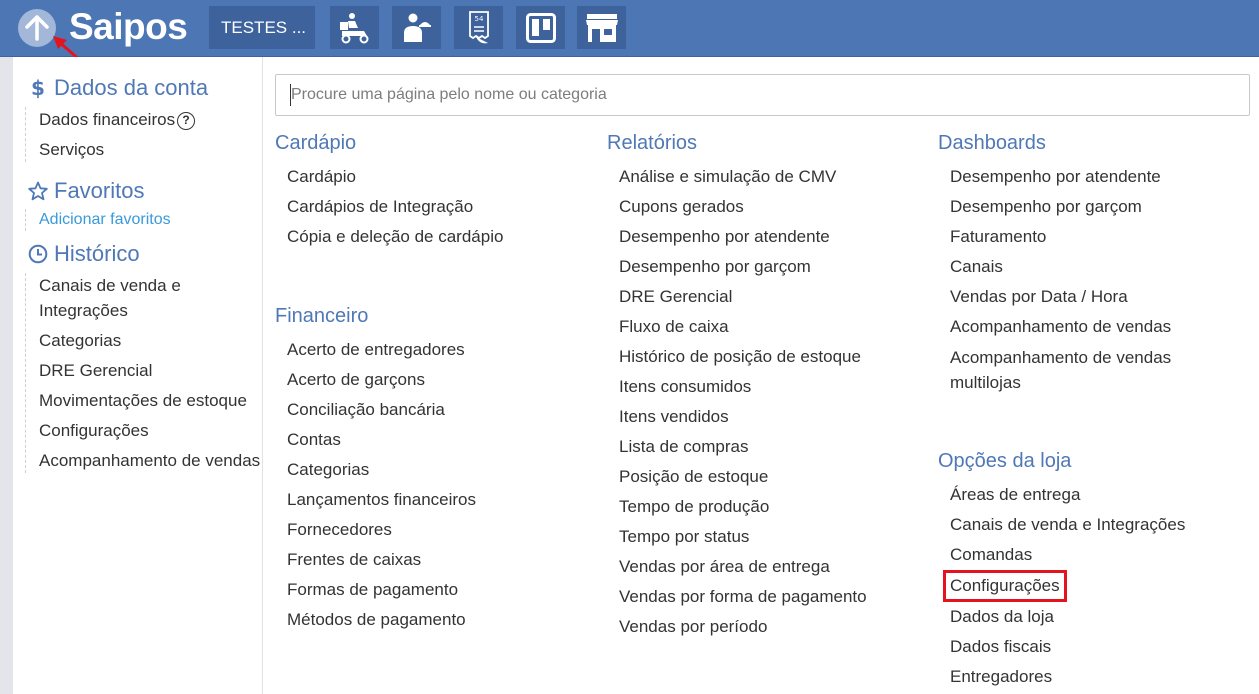 The height and width of the screenshot is (694, 1259). Describe the element at coordinates (430, 530) in the screenshot. I see `link-fornecedores: Fornecedores` at that location.